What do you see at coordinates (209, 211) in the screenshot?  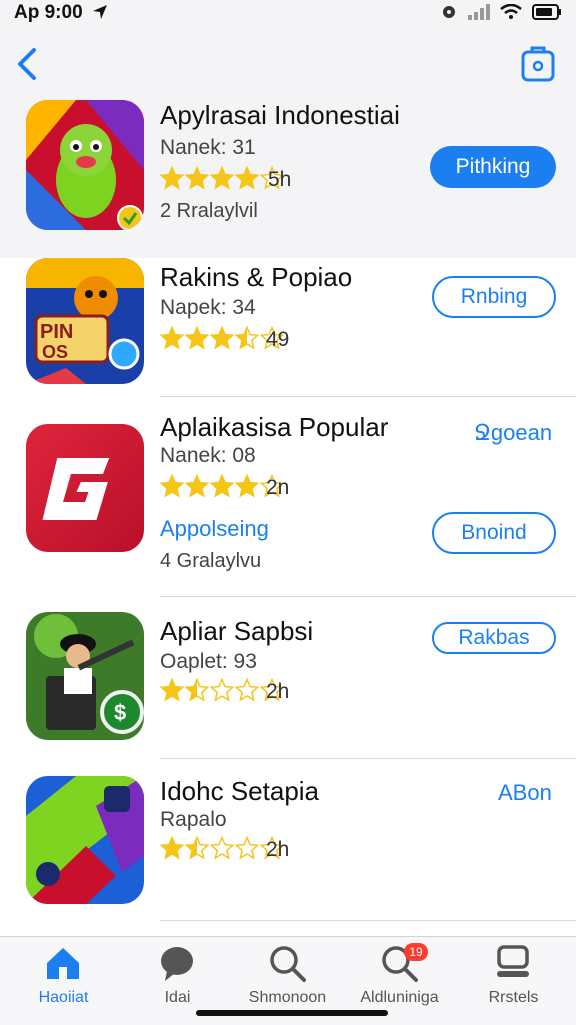 I see `app-extra: 2 Rralaylvil` at bounding box center [209, 211].